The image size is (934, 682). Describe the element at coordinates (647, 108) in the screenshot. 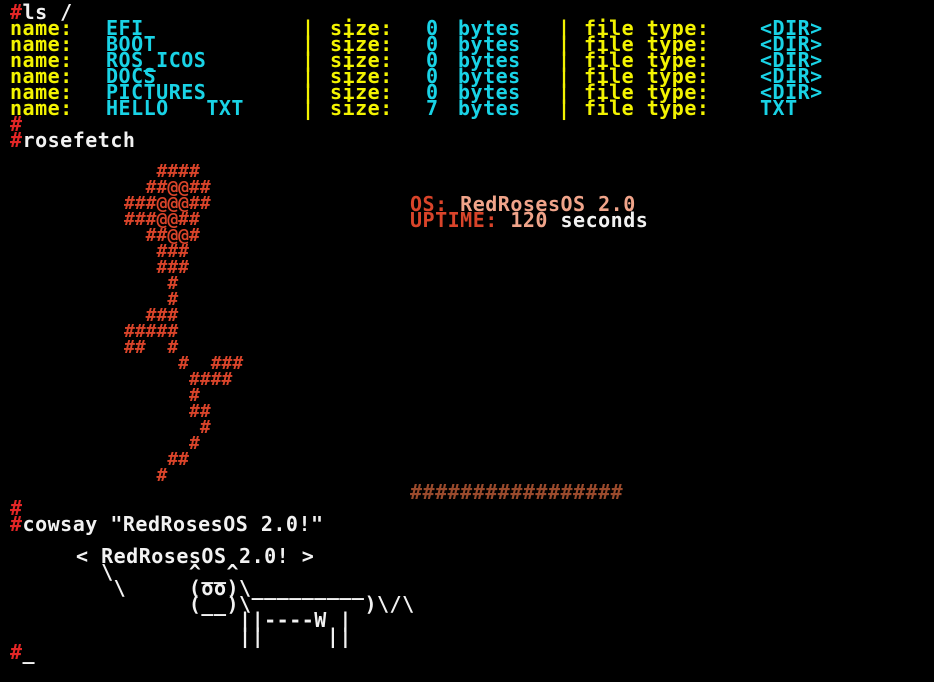

I see `type-label: file type:` at that location.